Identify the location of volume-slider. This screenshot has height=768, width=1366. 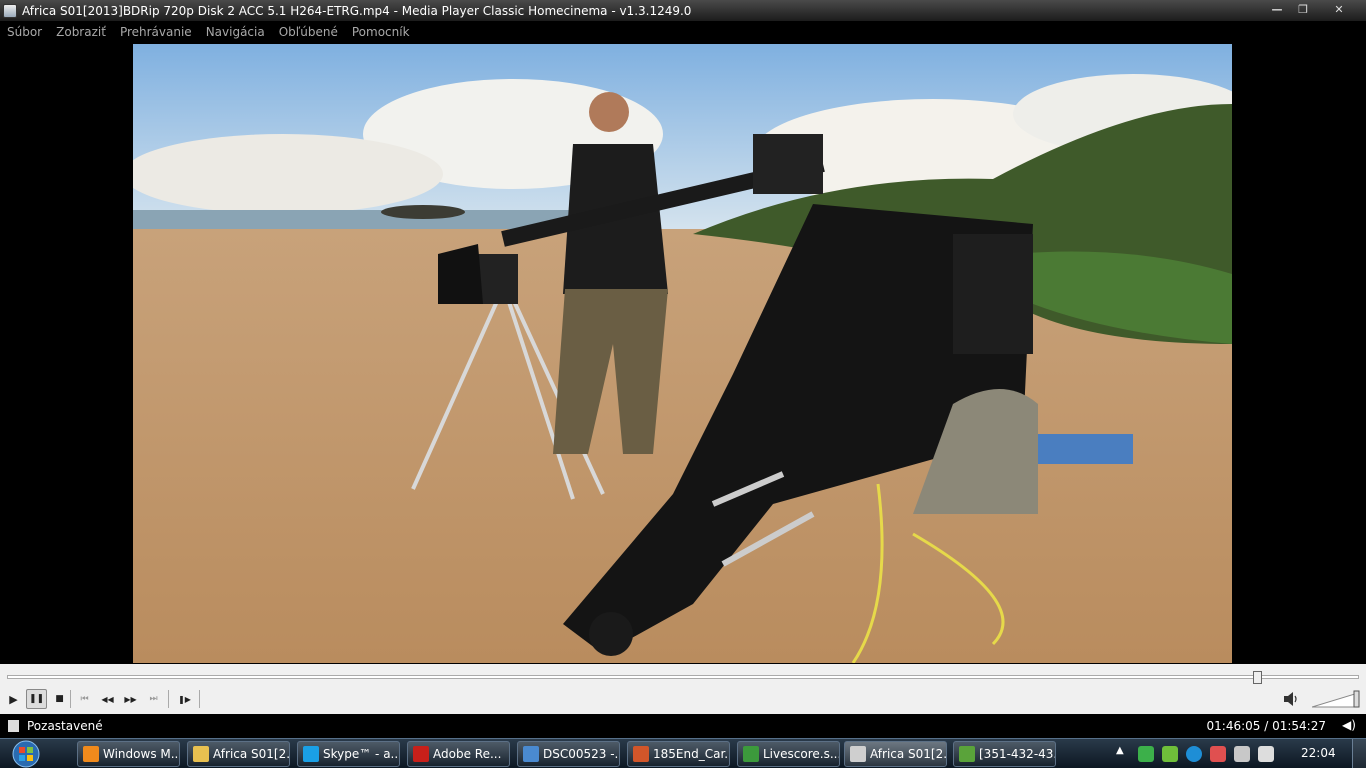
(1336, 699).